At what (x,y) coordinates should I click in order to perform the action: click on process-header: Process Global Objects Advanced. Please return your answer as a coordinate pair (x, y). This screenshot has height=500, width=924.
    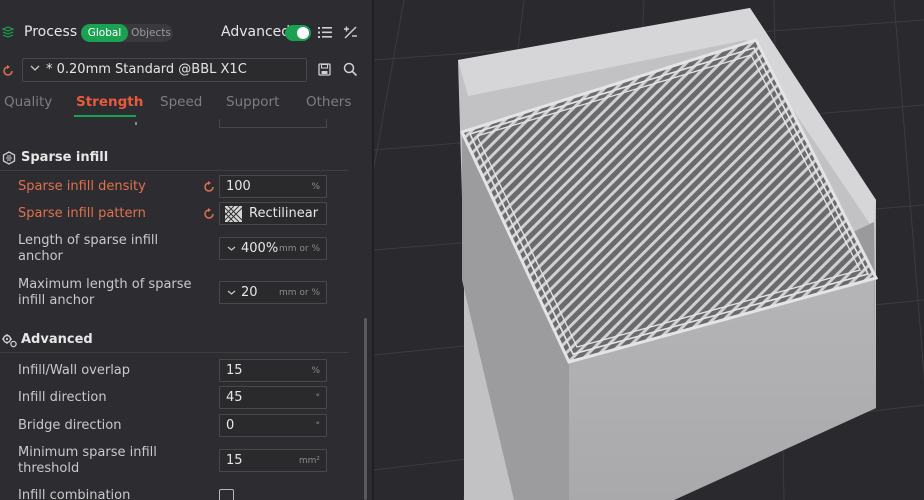
    Looking at the image, I should click on (186, 34).